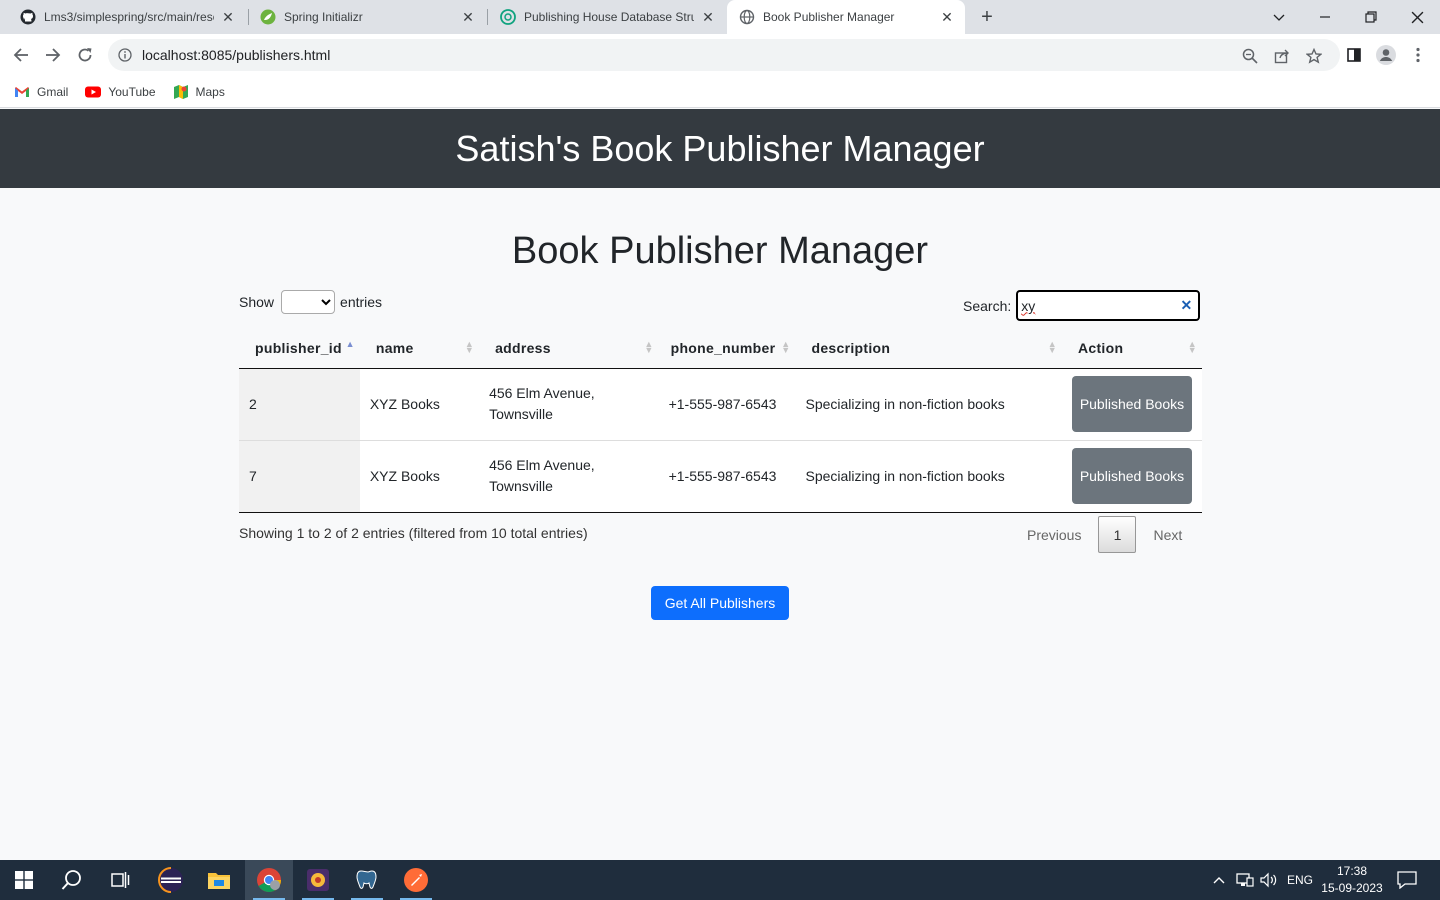  I want to click on task-view-icon, so click(120, 880).